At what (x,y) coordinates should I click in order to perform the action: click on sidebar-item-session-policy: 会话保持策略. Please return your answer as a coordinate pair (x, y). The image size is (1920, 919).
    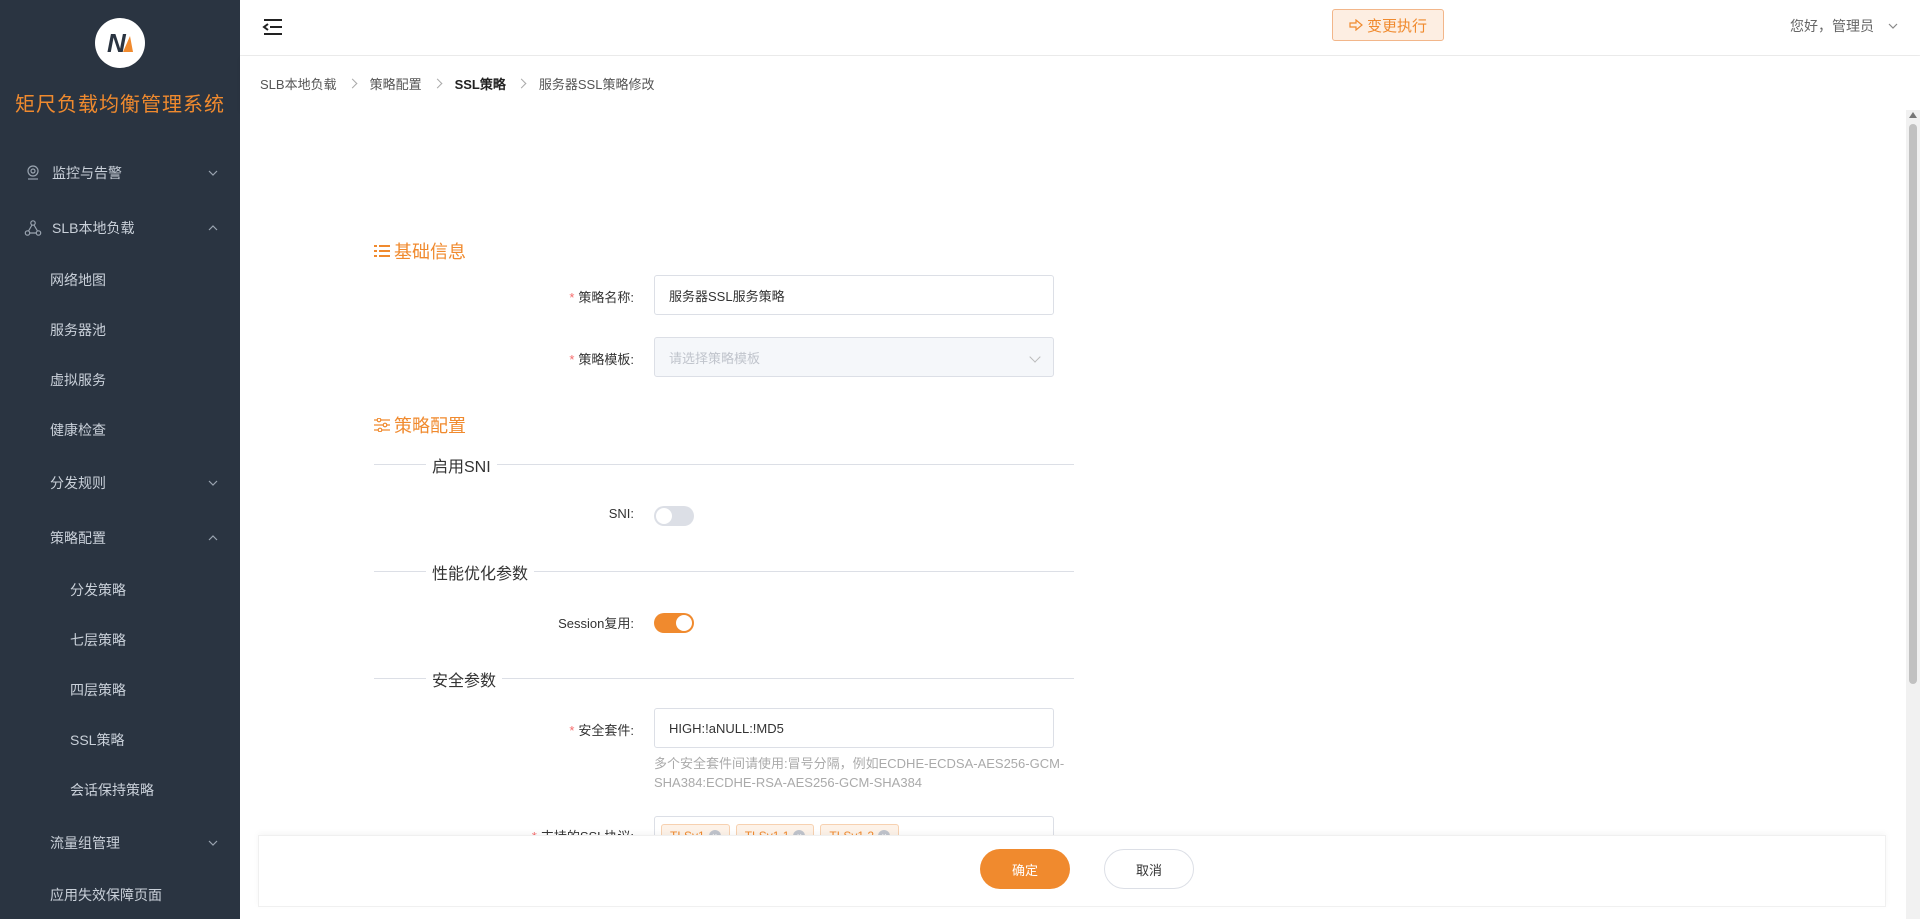
    Looking at the image, I should click on (120, 790).